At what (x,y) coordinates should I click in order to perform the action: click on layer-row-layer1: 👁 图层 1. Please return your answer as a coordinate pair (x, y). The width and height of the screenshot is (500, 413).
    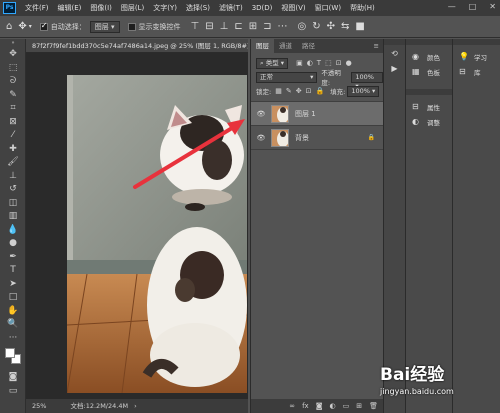
    Looking at the image, I should click on (317, 114).